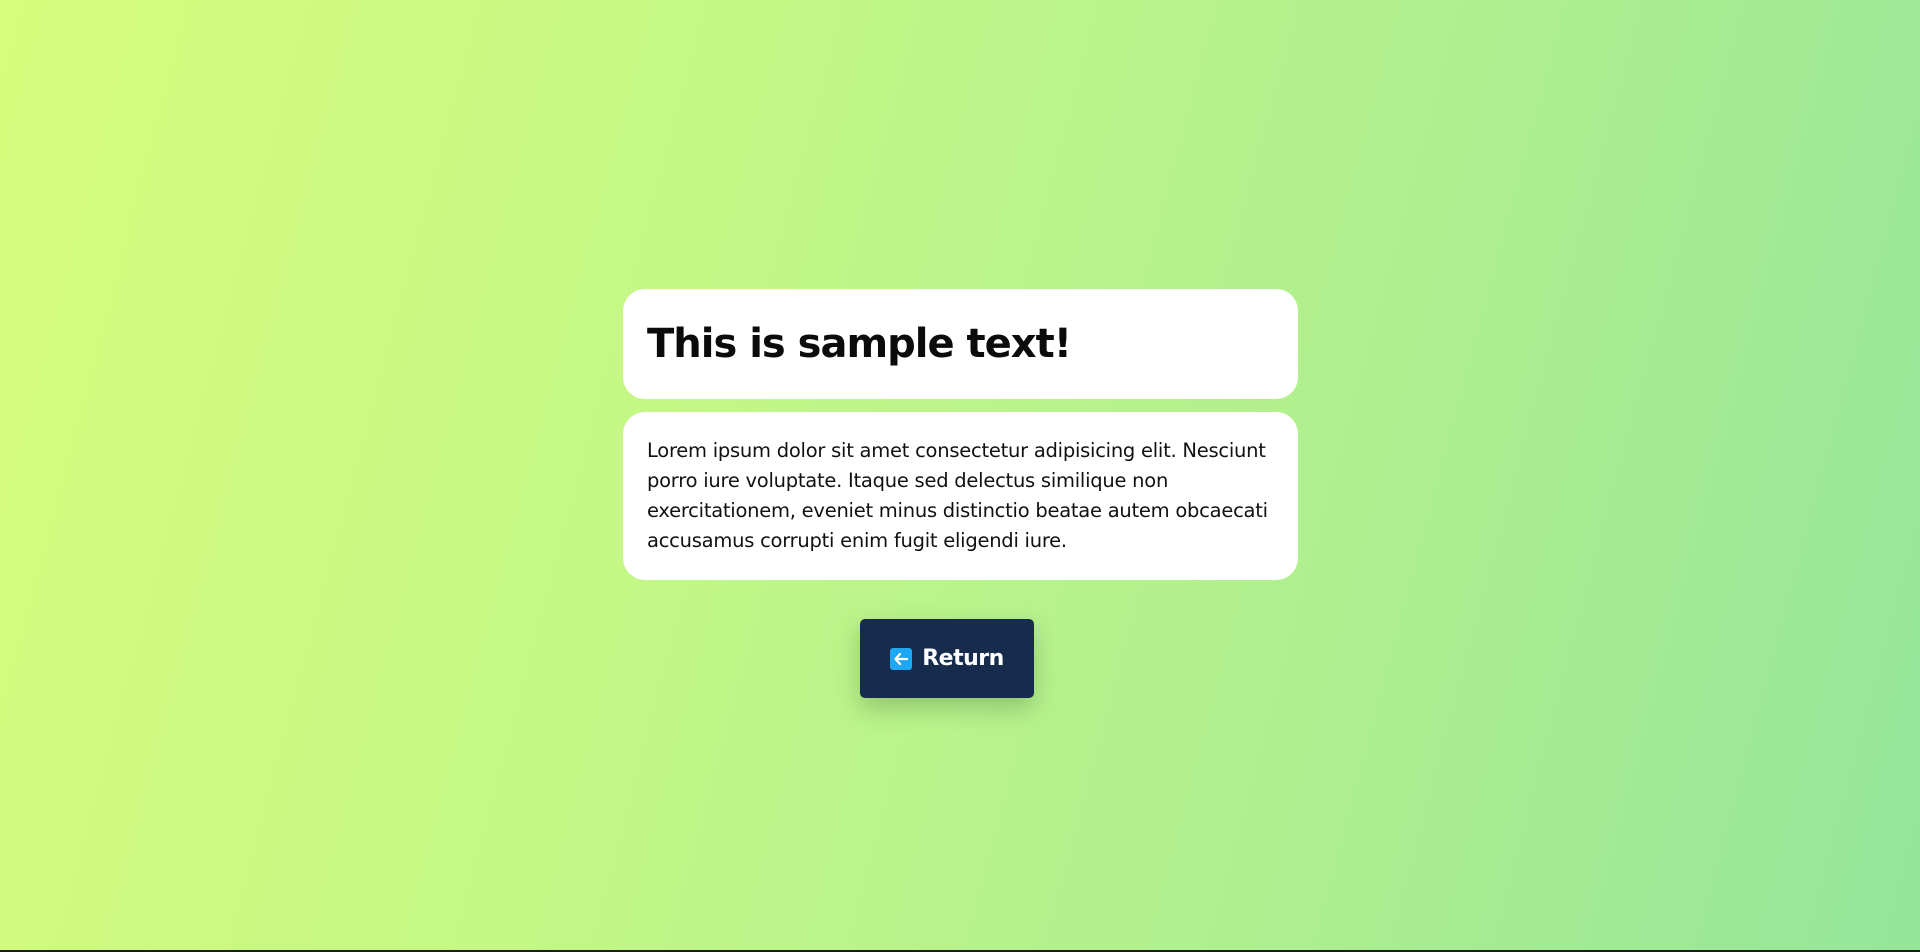 The height and width of the screenshot is (952, 1920). I want to click on return-button-label: Return, so click(963, 658).